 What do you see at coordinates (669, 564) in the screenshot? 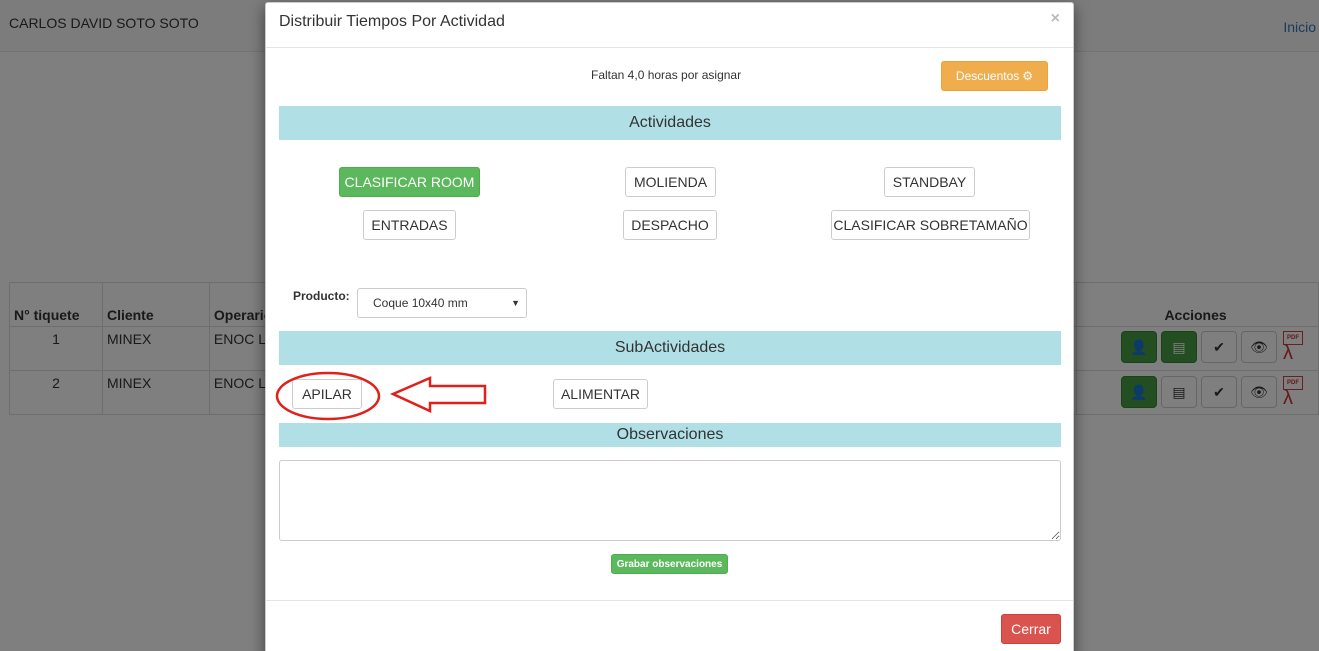
I see `grabar-observaciones-button: Grabar observaciones` at bounding box center [669, 564].